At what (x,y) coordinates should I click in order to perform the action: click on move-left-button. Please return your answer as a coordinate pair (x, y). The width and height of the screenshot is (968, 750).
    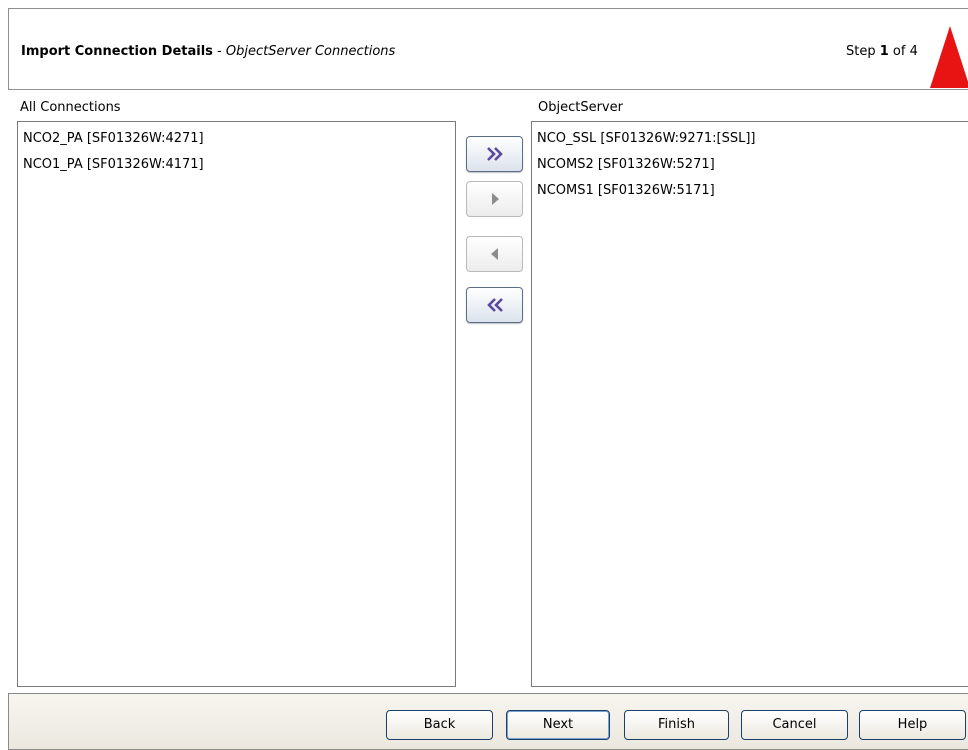
    Looking at the image, I should click on (494, 254).